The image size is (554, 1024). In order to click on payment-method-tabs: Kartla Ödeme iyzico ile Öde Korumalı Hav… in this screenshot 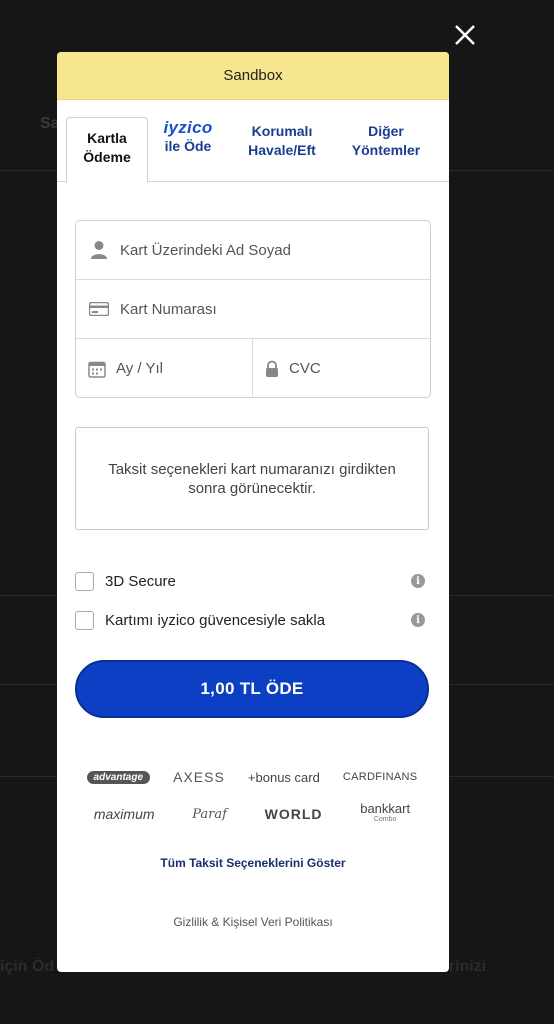, I will do `click(253, 141)`.